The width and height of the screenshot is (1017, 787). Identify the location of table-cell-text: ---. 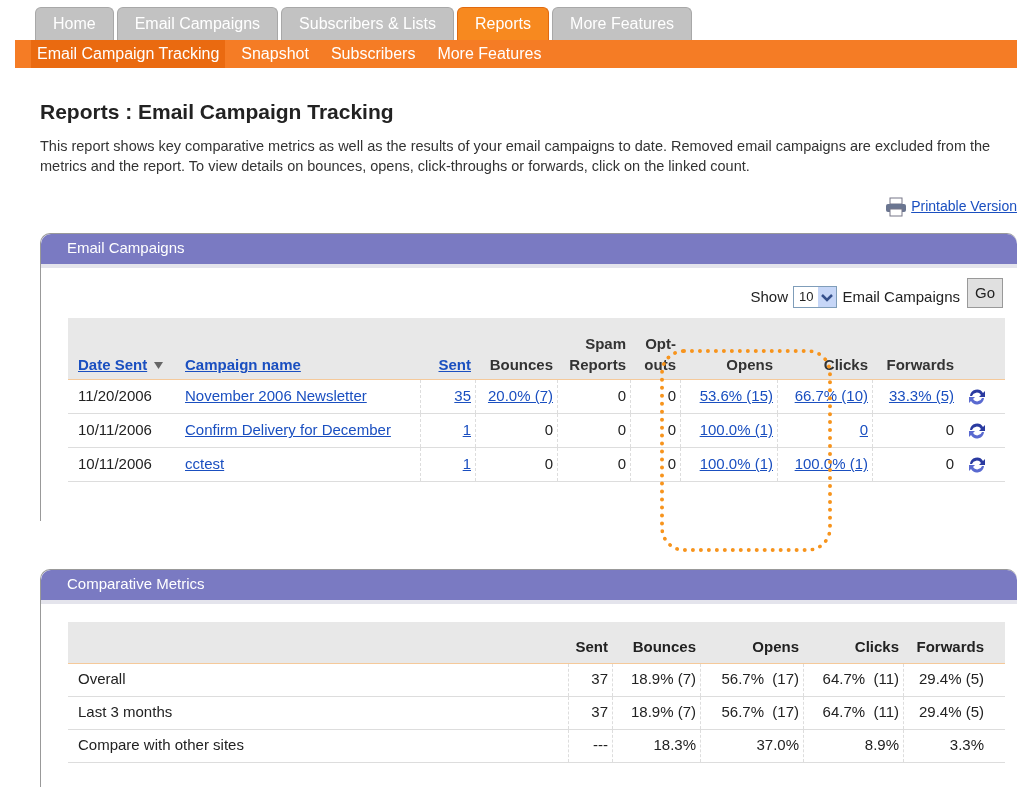
(600, 745).